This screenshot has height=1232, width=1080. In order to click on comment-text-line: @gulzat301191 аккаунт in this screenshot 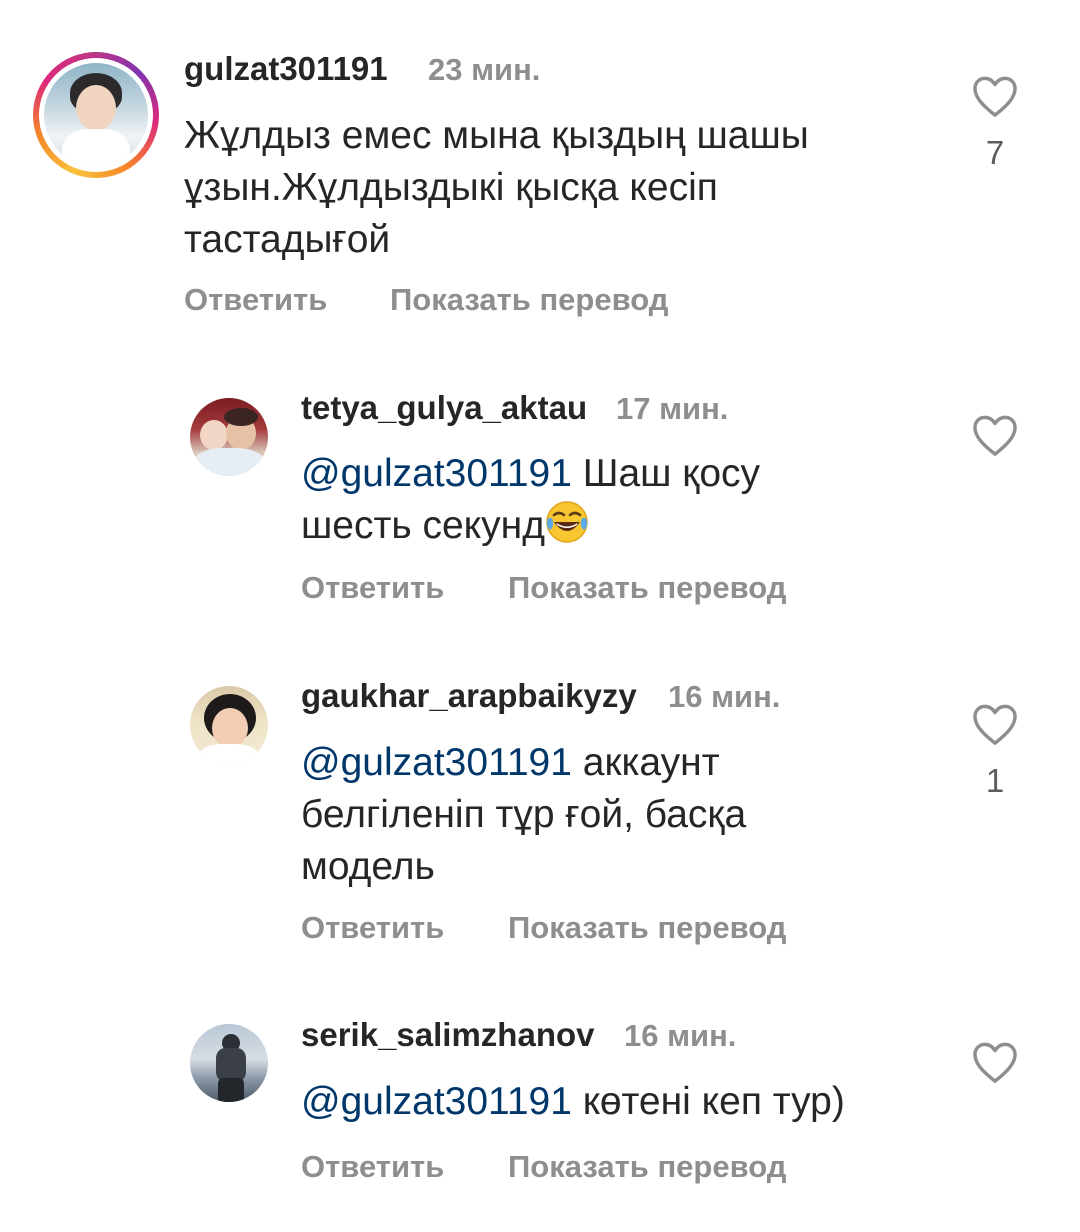, I will do `click(510, 762)`.